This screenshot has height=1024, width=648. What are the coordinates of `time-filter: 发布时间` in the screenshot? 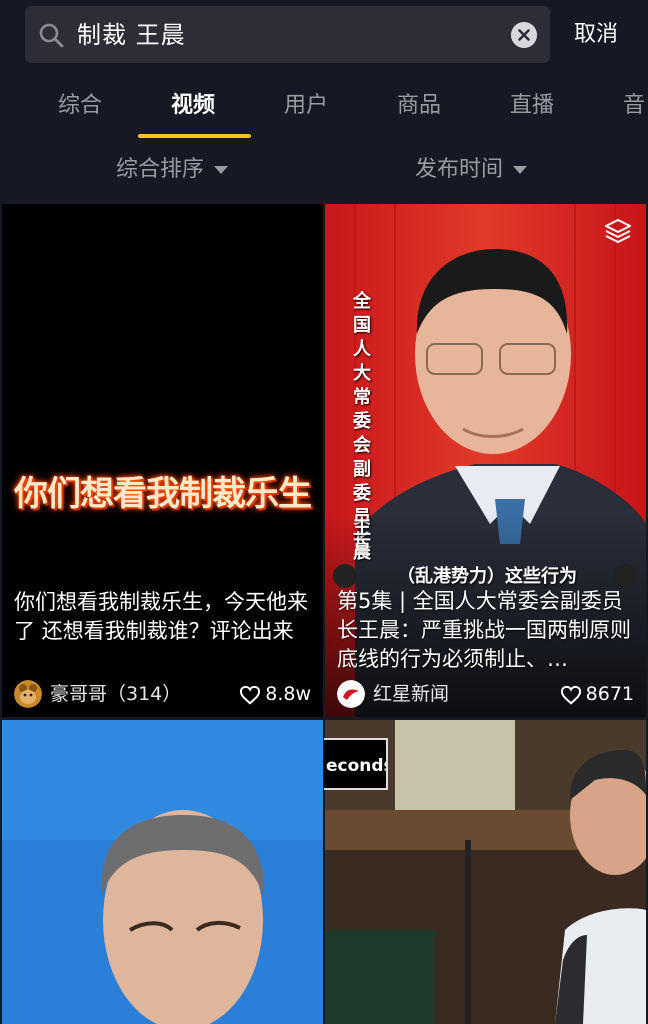 It's located at (471, 170).